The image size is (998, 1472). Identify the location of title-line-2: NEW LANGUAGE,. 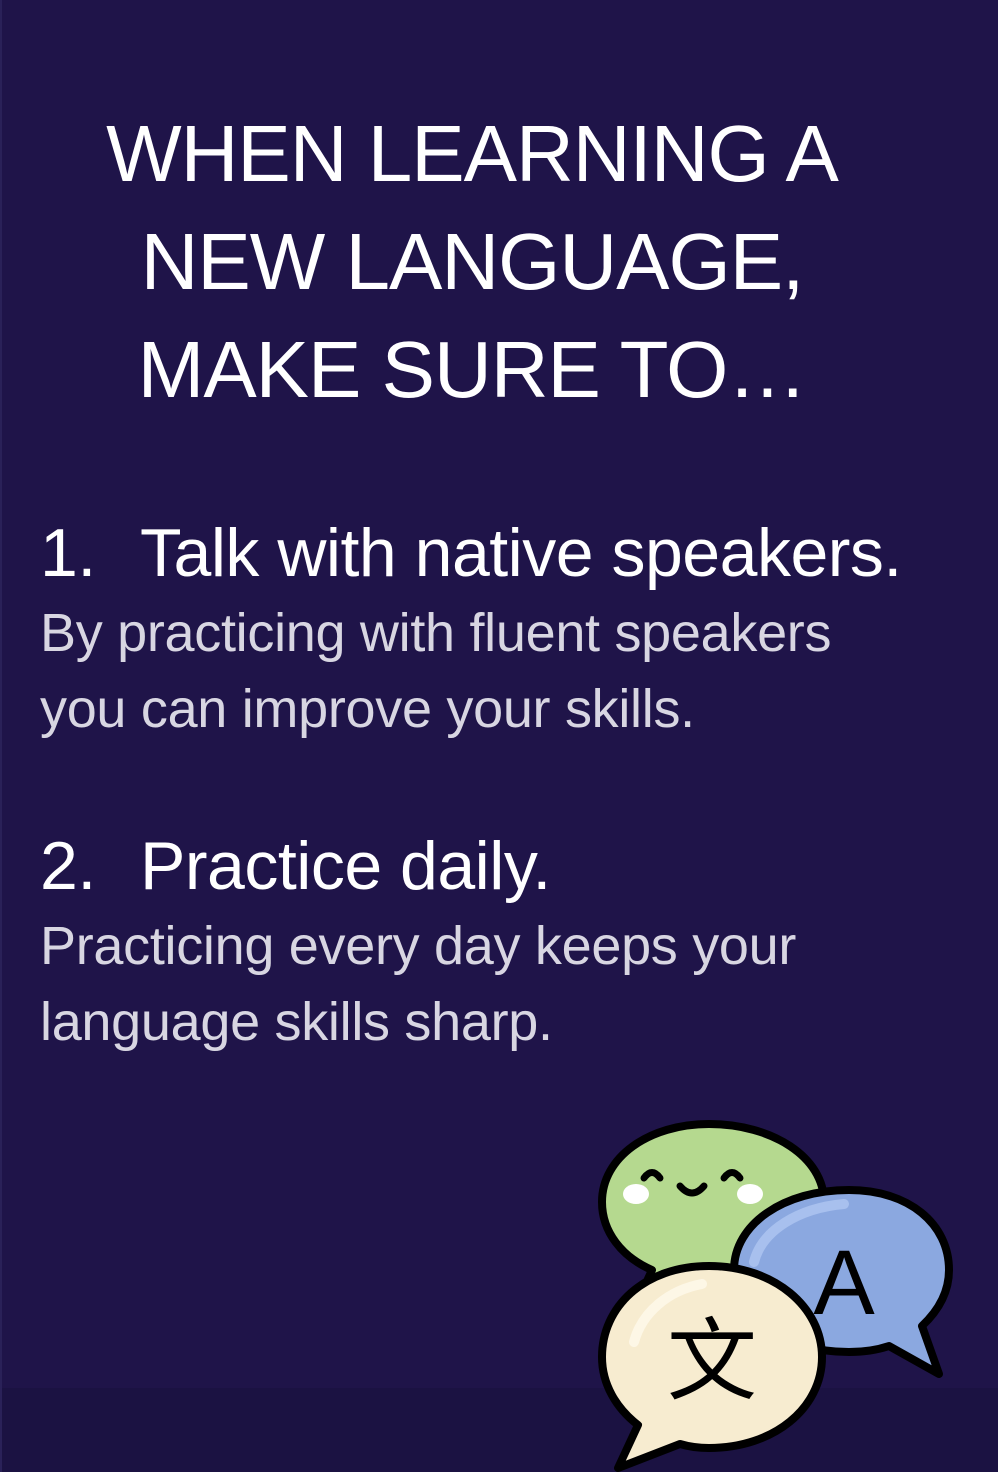
(472, 261).